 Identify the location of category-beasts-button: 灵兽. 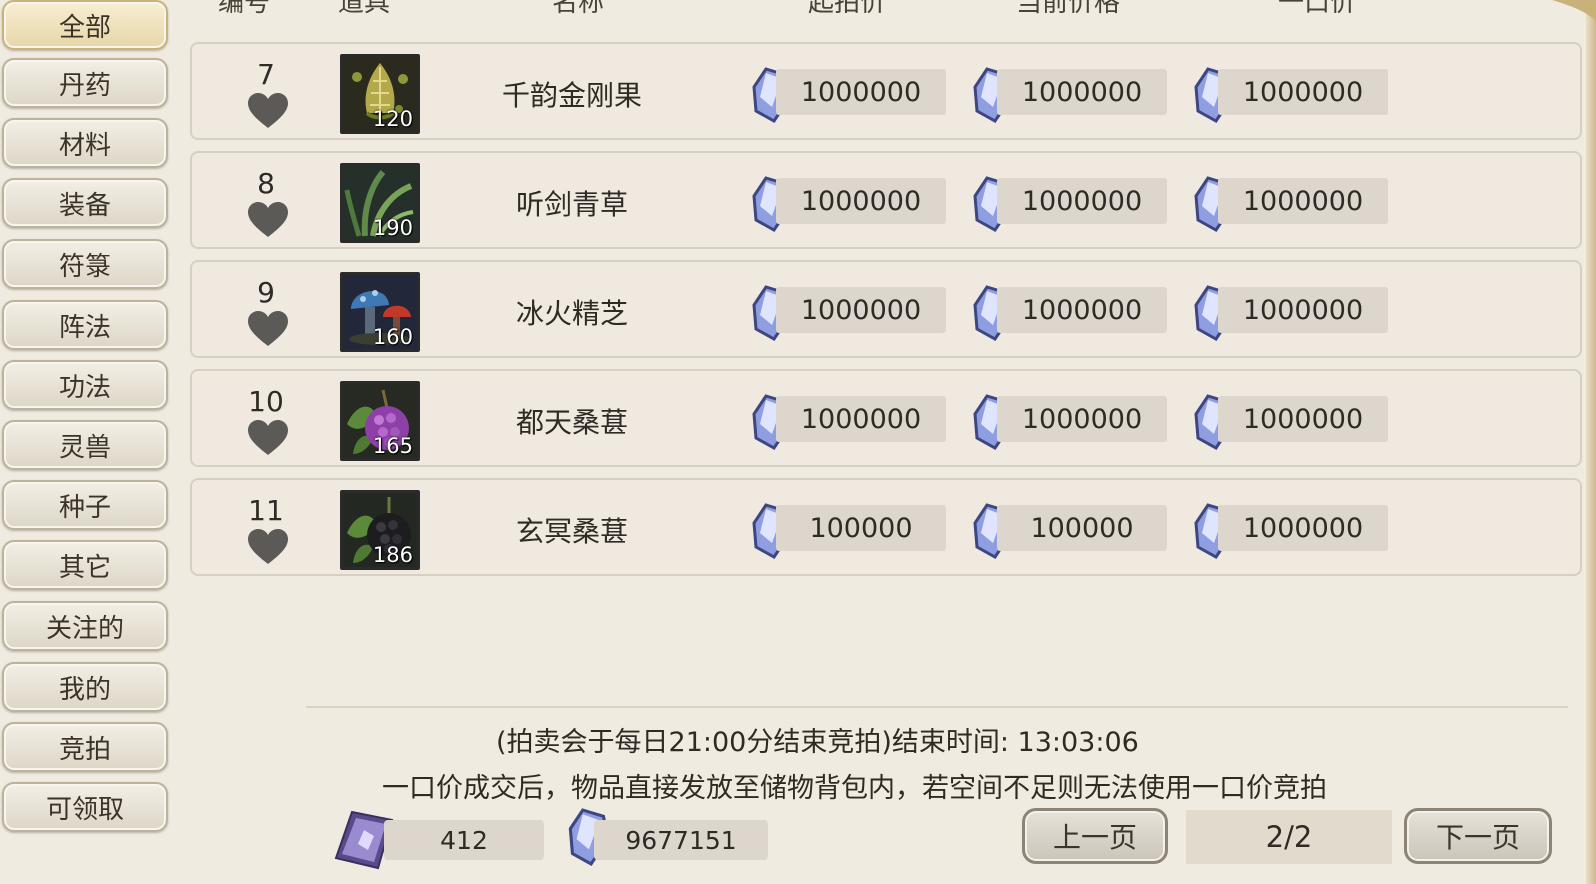
(85, 445).